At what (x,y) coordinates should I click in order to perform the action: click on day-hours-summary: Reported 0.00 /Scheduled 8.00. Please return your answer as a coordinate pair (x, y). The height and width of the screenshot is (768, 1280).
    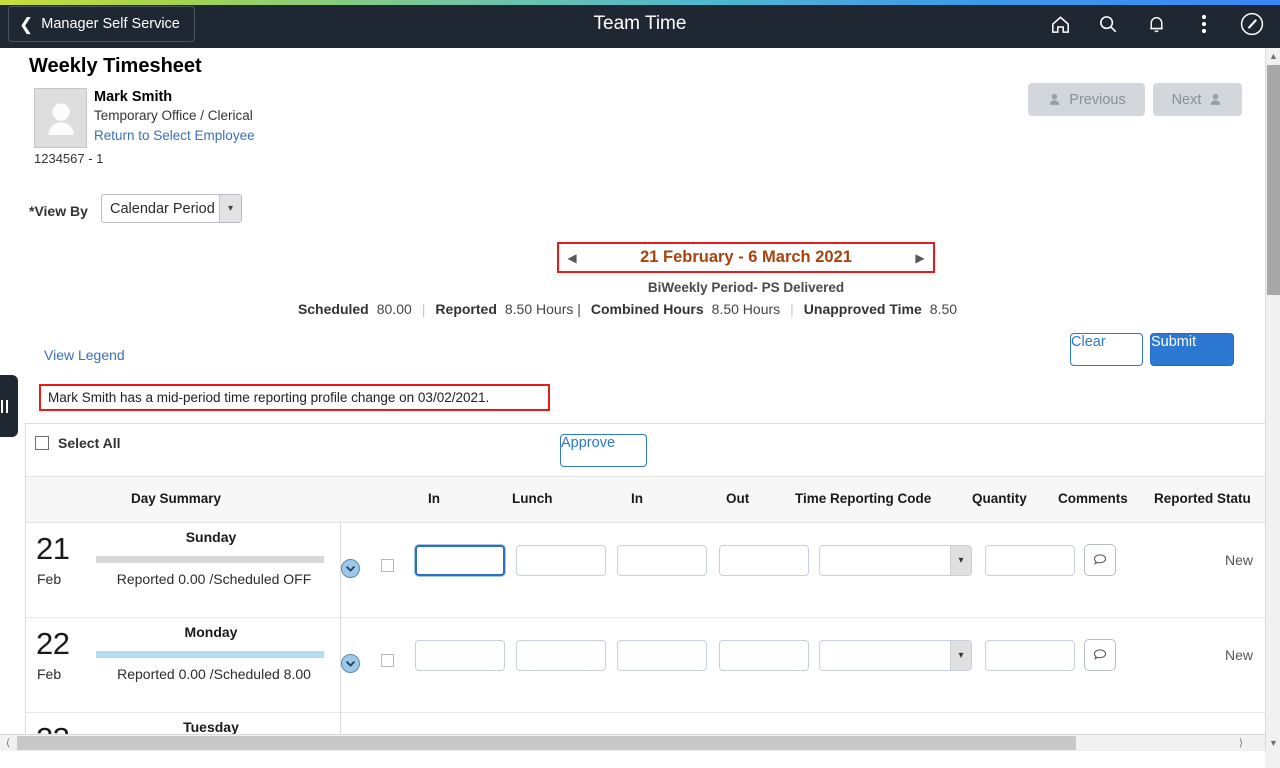
    Looking at the image, I should click on (214, 674).